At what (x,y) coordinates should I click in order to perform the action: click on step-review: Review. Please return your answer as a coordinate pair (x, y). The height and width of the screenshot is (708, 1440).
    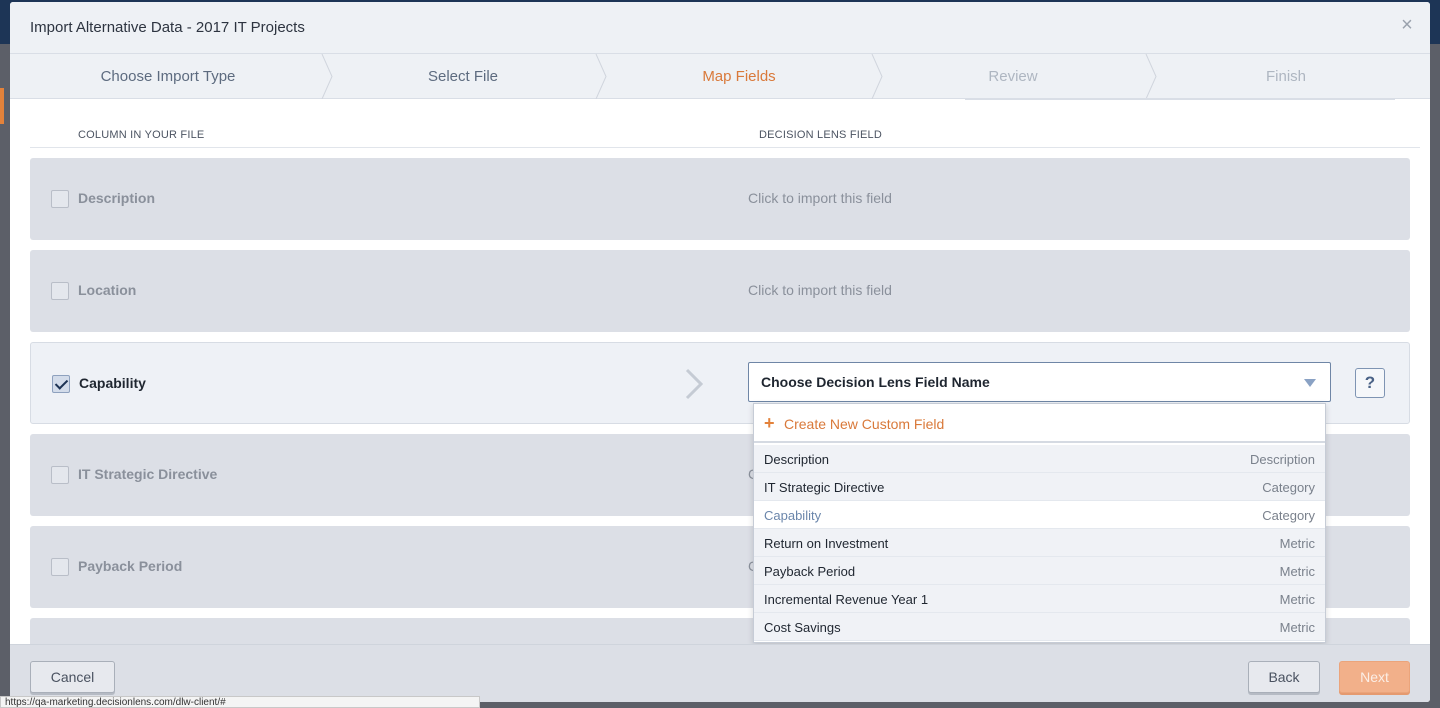
    Looking at the image, I should click on (1013, 76).